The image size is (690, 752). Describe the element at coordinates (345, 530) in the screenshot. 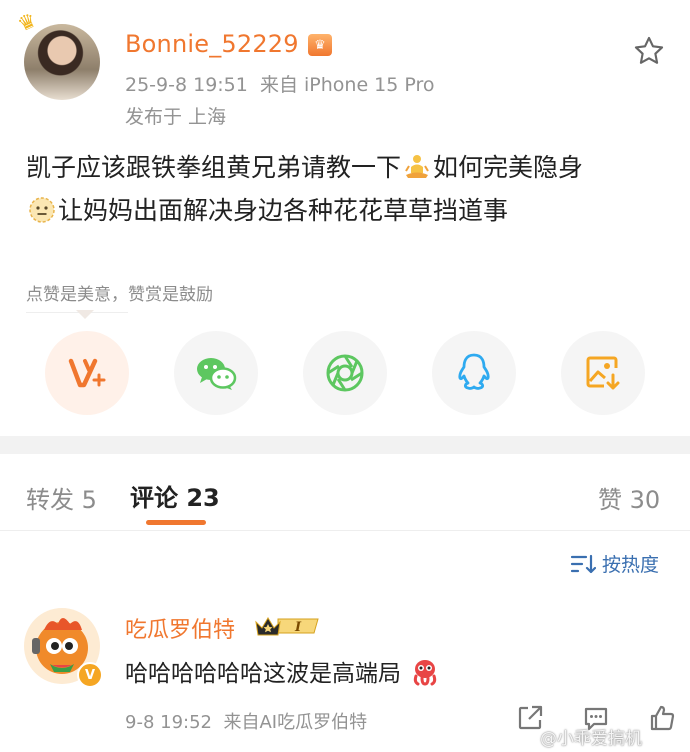

I see `tabs-divider` at that location.